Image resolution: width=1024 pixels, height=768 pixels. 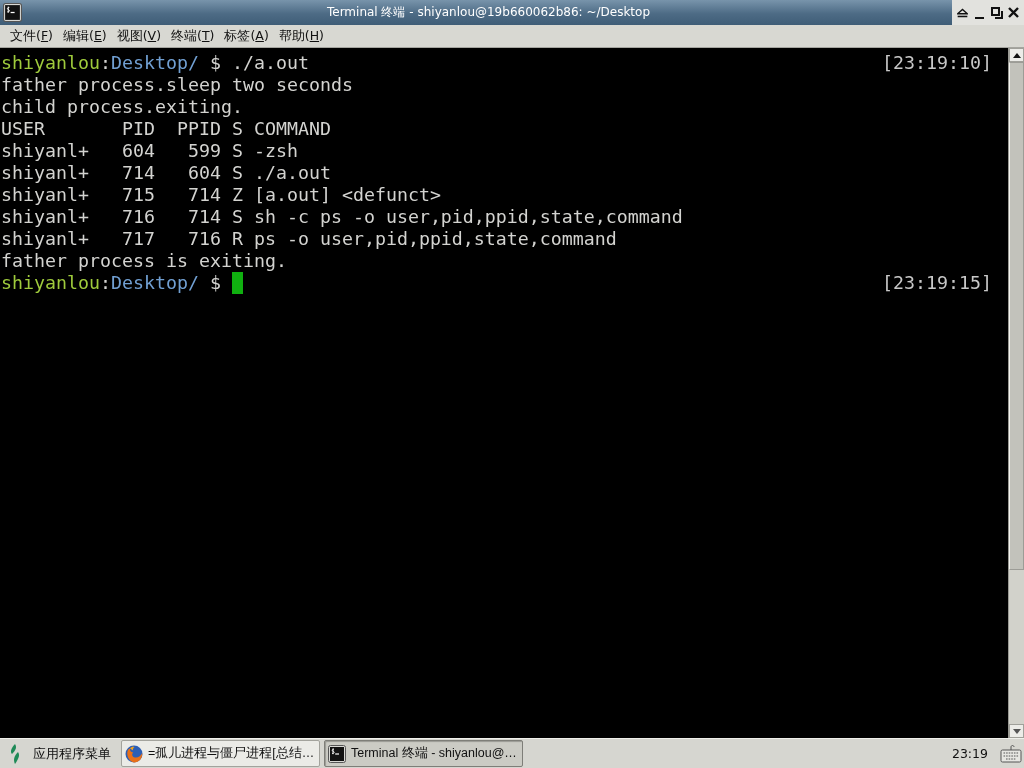 I want to click on window-title: Terminal 终端 - shiyanlou@19b660062b86: ~/Desktop, so click(x=488, y=12).